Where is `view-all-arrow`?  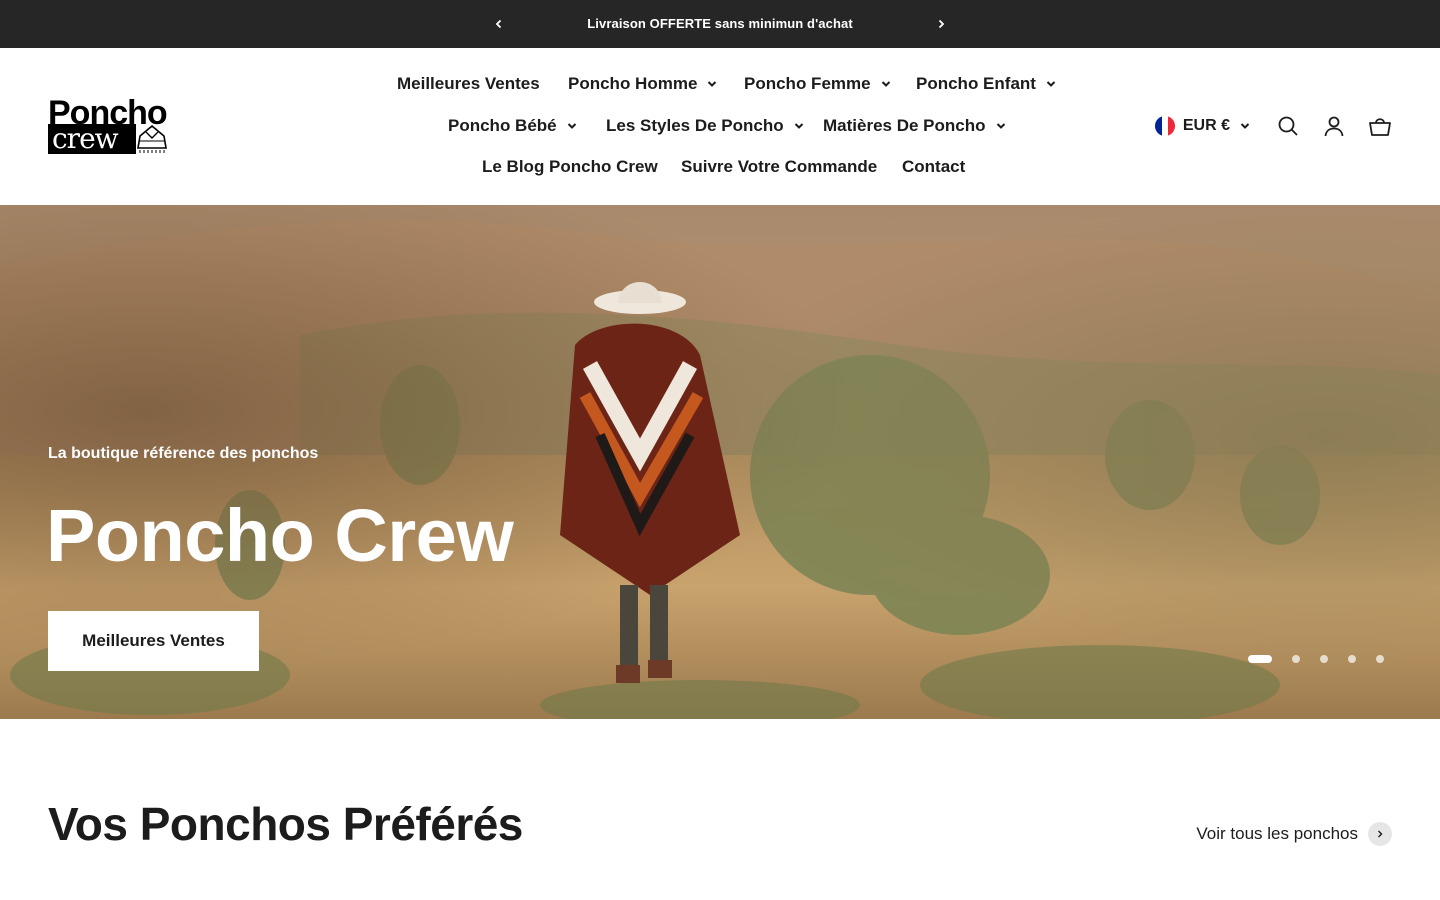 view-all-arrow is located at coordinates (1380, 834).